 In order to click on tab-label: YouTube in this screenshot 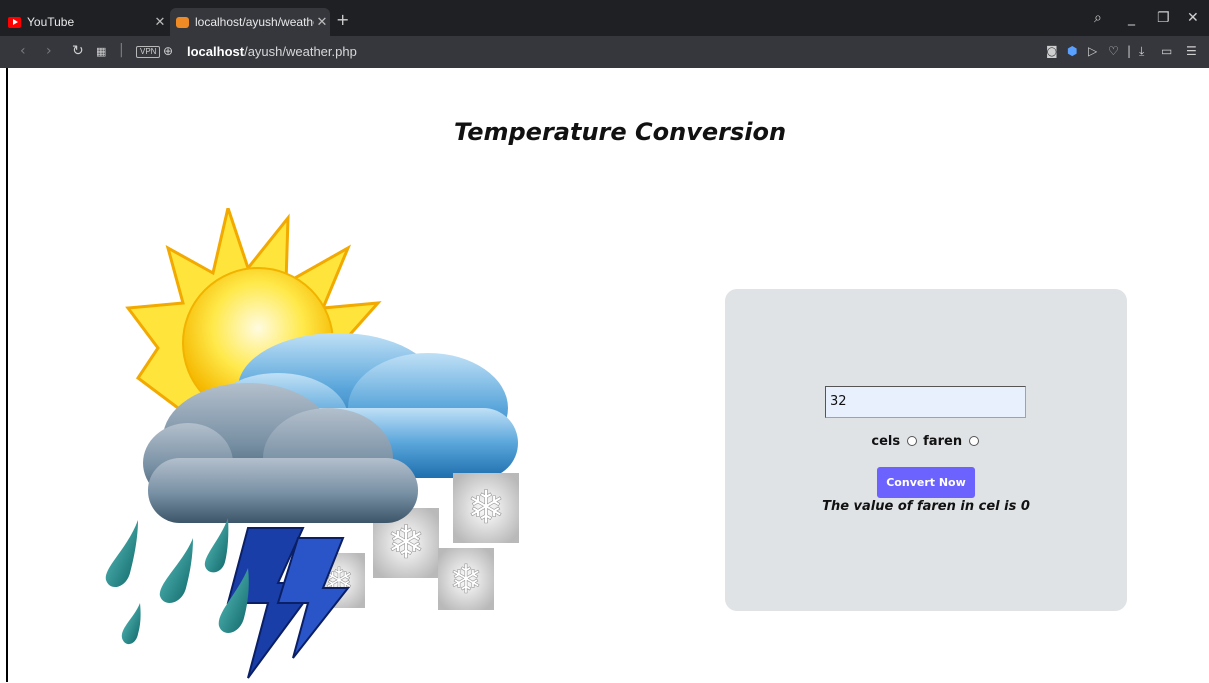, I will do `click(51, 22)`.